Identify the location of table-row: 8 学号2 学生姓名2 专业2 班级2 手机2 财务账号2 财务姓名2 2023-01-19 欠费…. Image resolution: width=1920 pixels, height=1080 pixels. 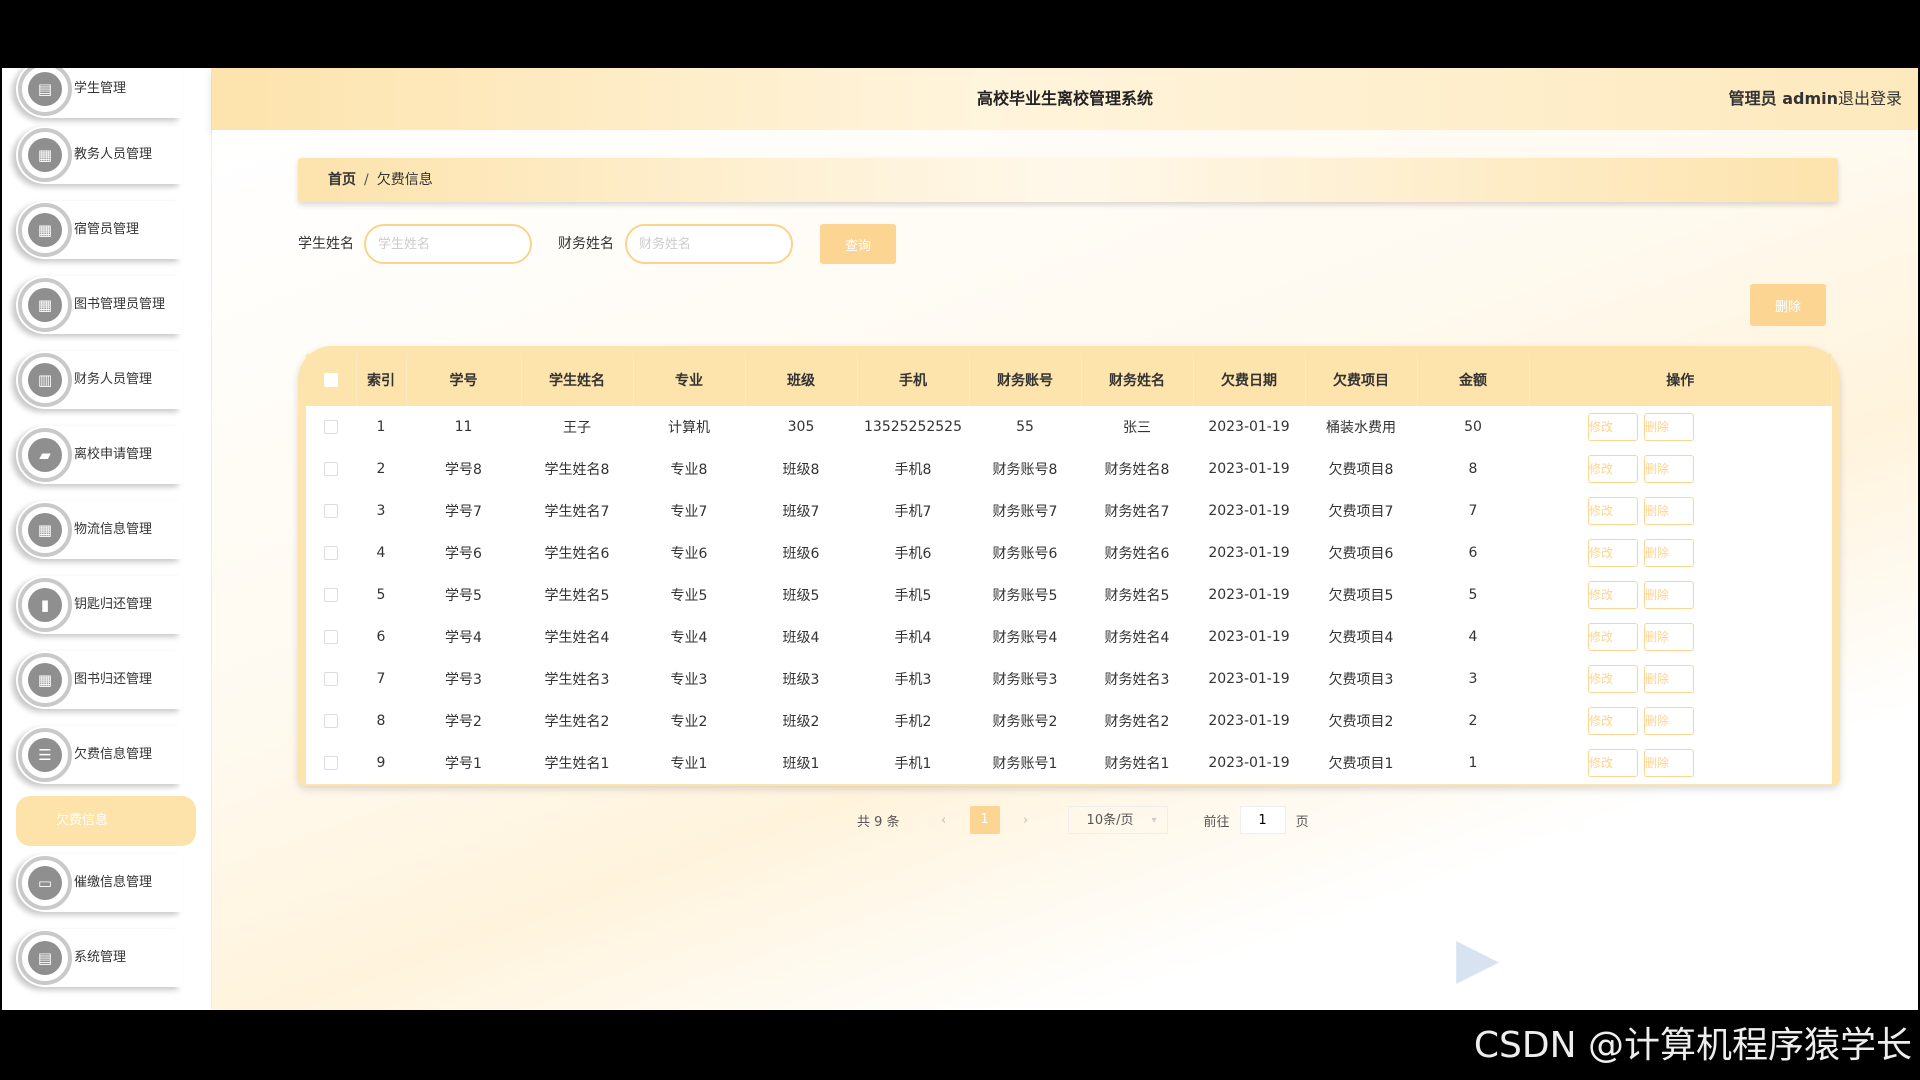
(1069, 721).